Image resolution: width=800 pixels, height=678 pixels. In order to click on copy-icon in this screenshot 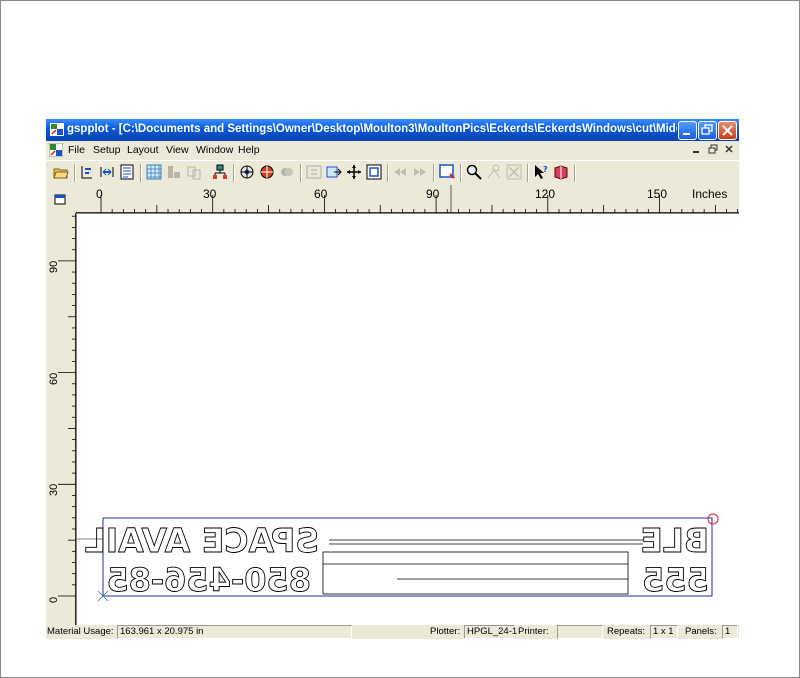, I will do `click(194, 172)`.